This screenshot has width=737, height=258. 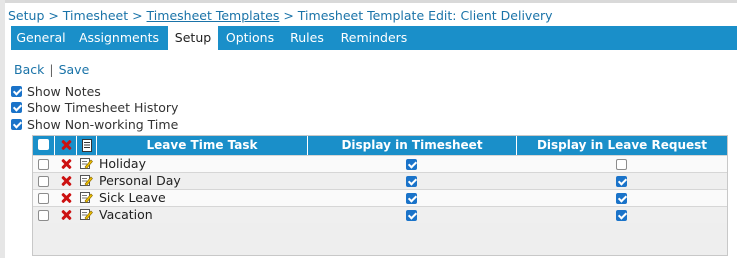 I want to click on show-timesheet-history-label: Show Timesheet History, so click(x=103, y=107).